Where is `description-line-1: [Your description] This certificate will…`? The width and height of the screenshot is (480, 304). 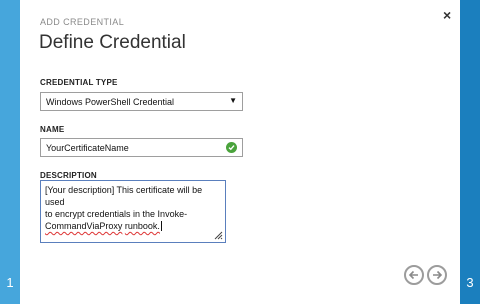
description-line-1: [Your description] This certificate will… is located at coordinates (124, 196).